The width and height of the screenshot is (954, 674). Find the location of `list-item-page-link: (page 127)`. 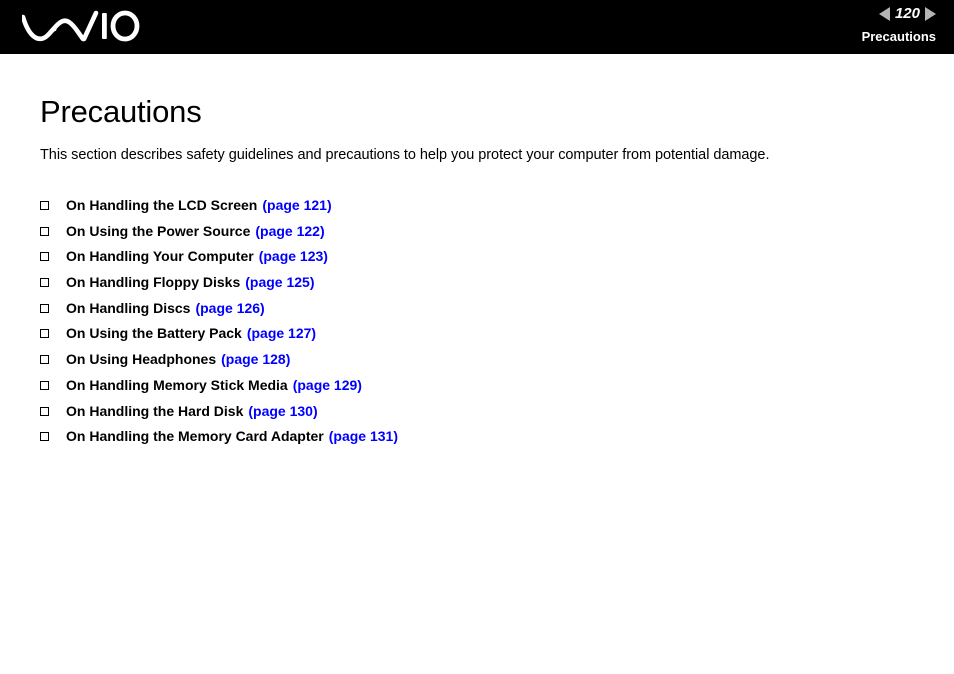

list-item-page-link: (page 127) is located at coordinates (281, 333).